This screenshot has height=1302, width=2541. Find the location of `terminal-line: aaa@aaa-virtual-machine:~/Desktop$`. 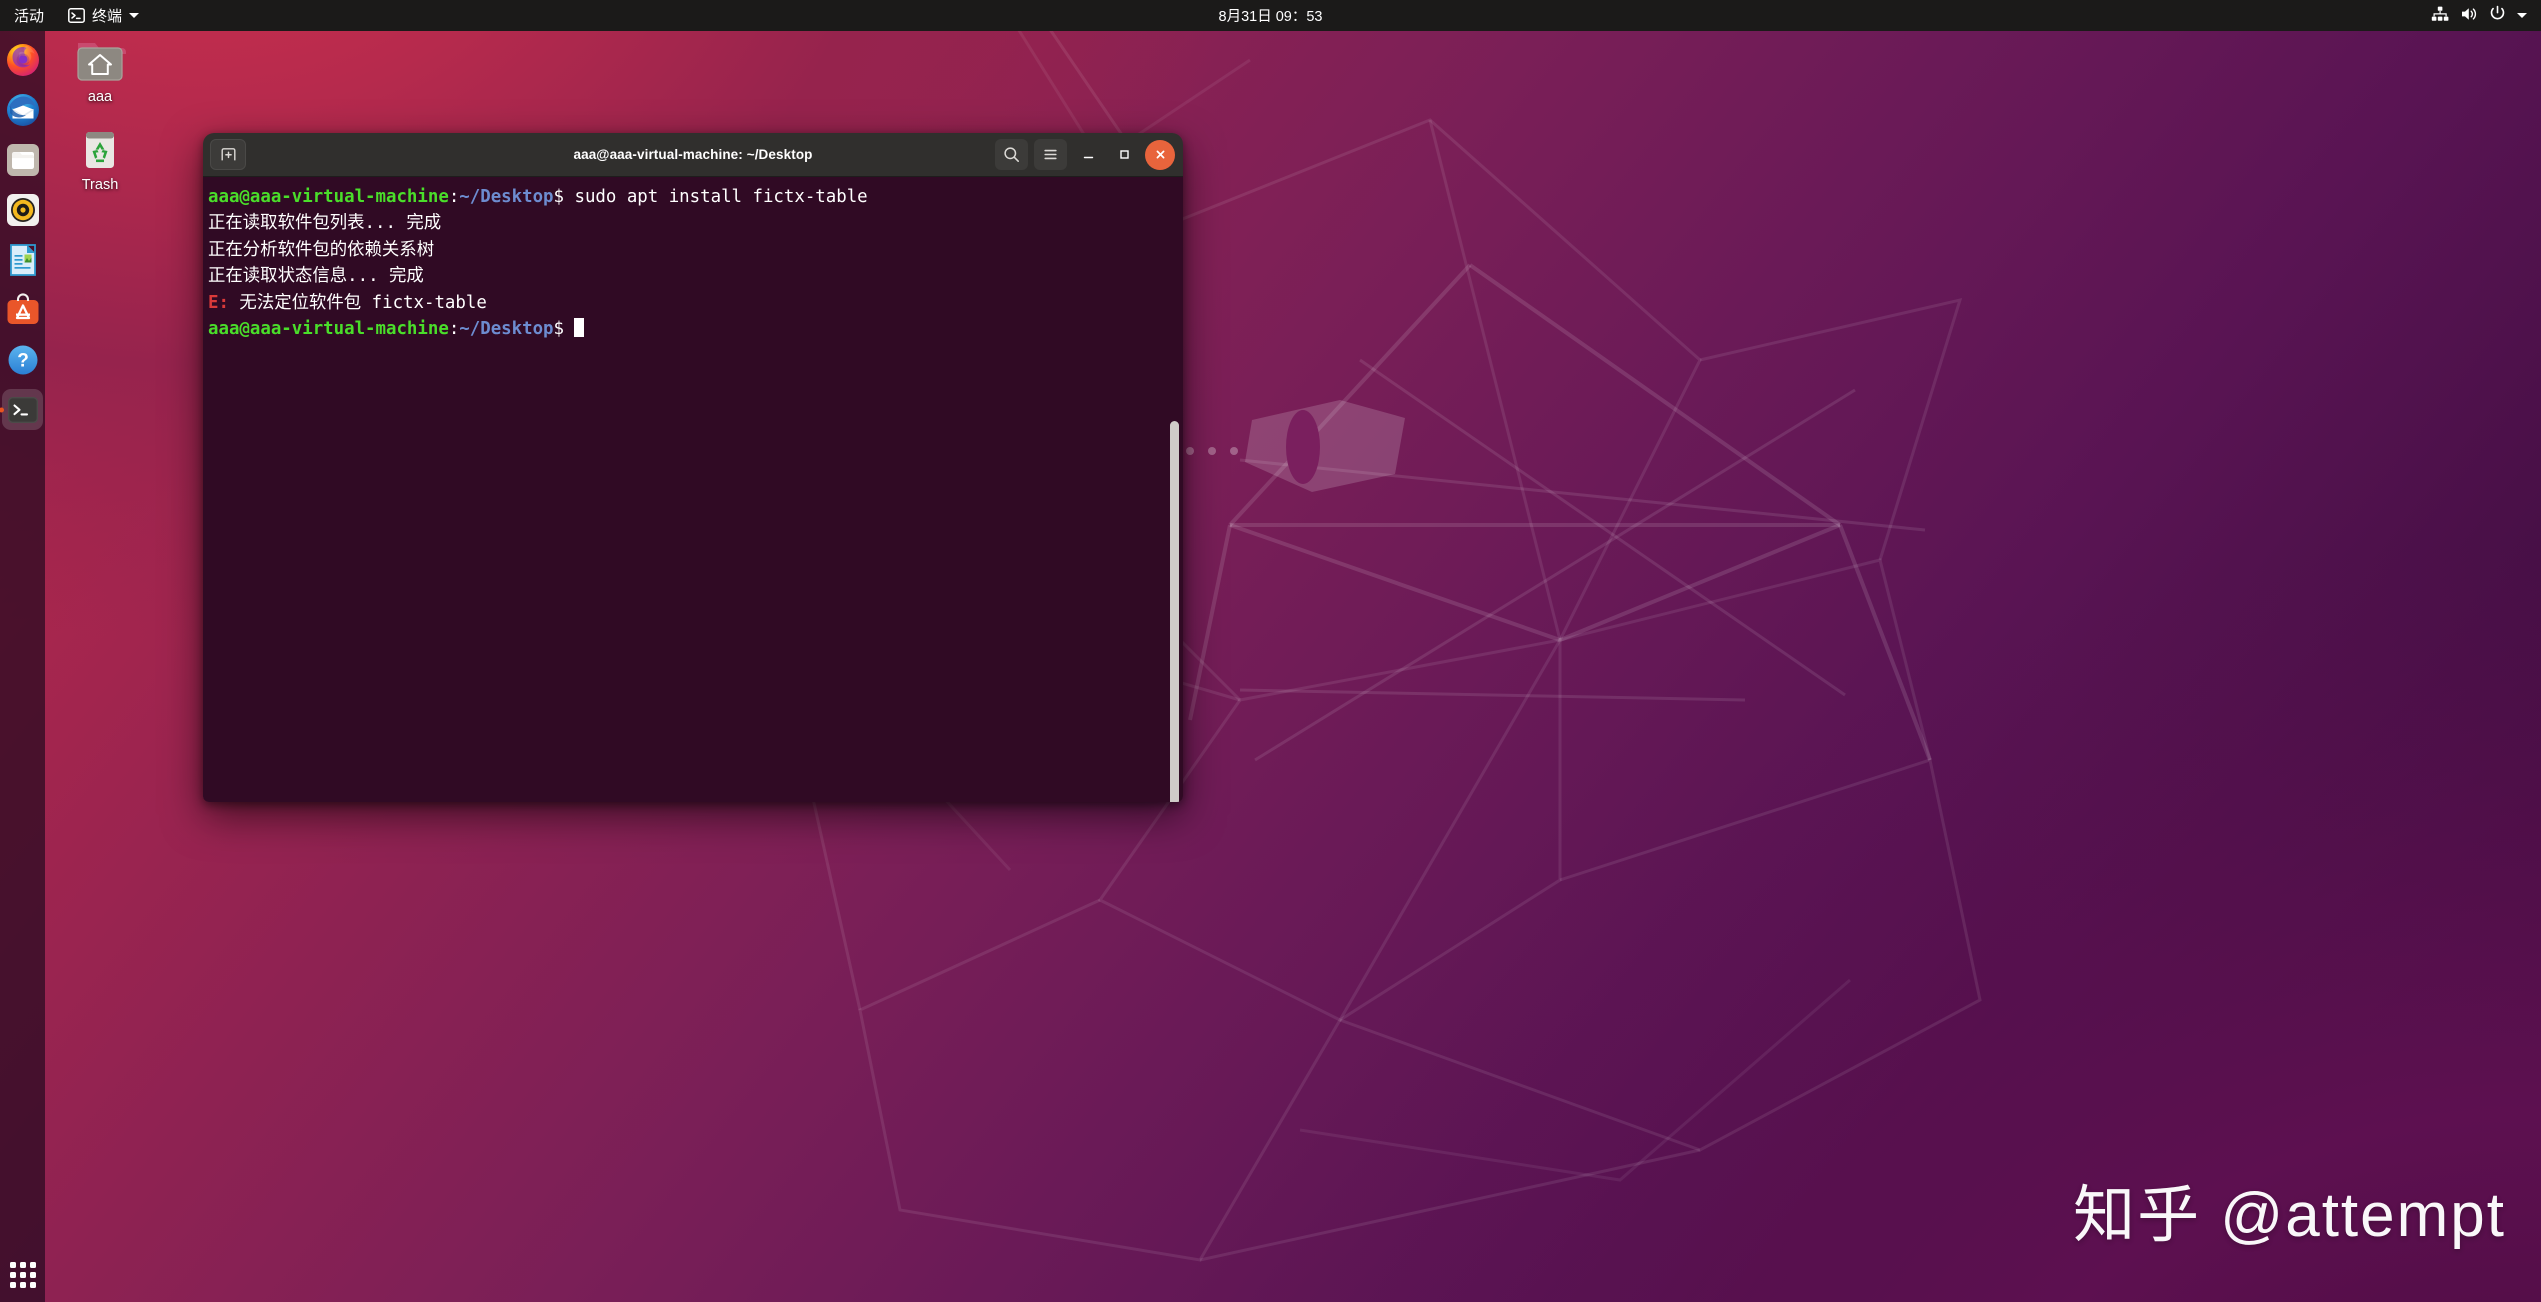

terminal-line: aaa@aaa-virtual-machine:~/Desktop$ is located at coordinates (695, 329).